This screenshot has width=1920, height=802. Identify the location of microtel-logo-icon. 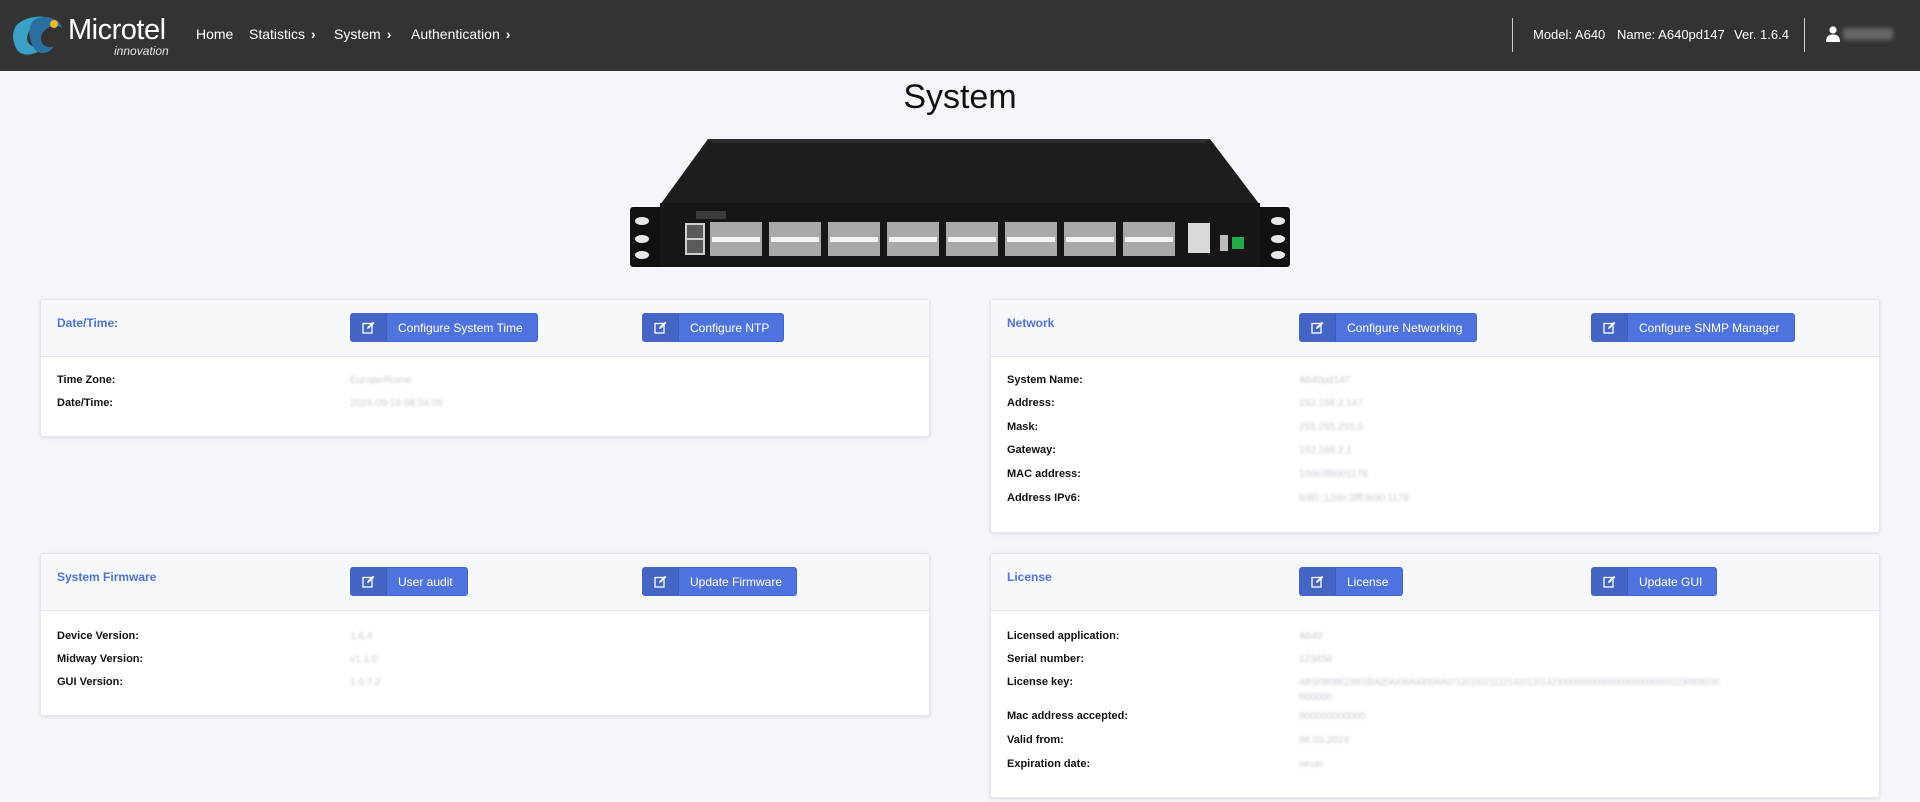
(37, 35).